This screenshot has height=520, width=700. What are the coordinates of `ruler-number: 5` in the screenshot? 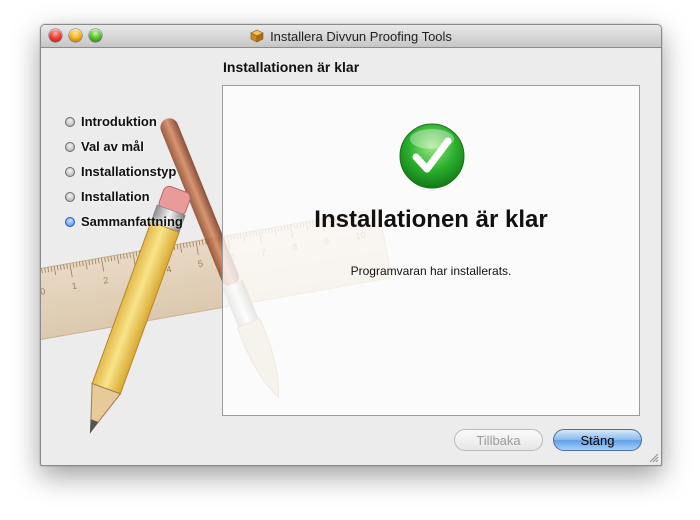 It's located at (200, 263).